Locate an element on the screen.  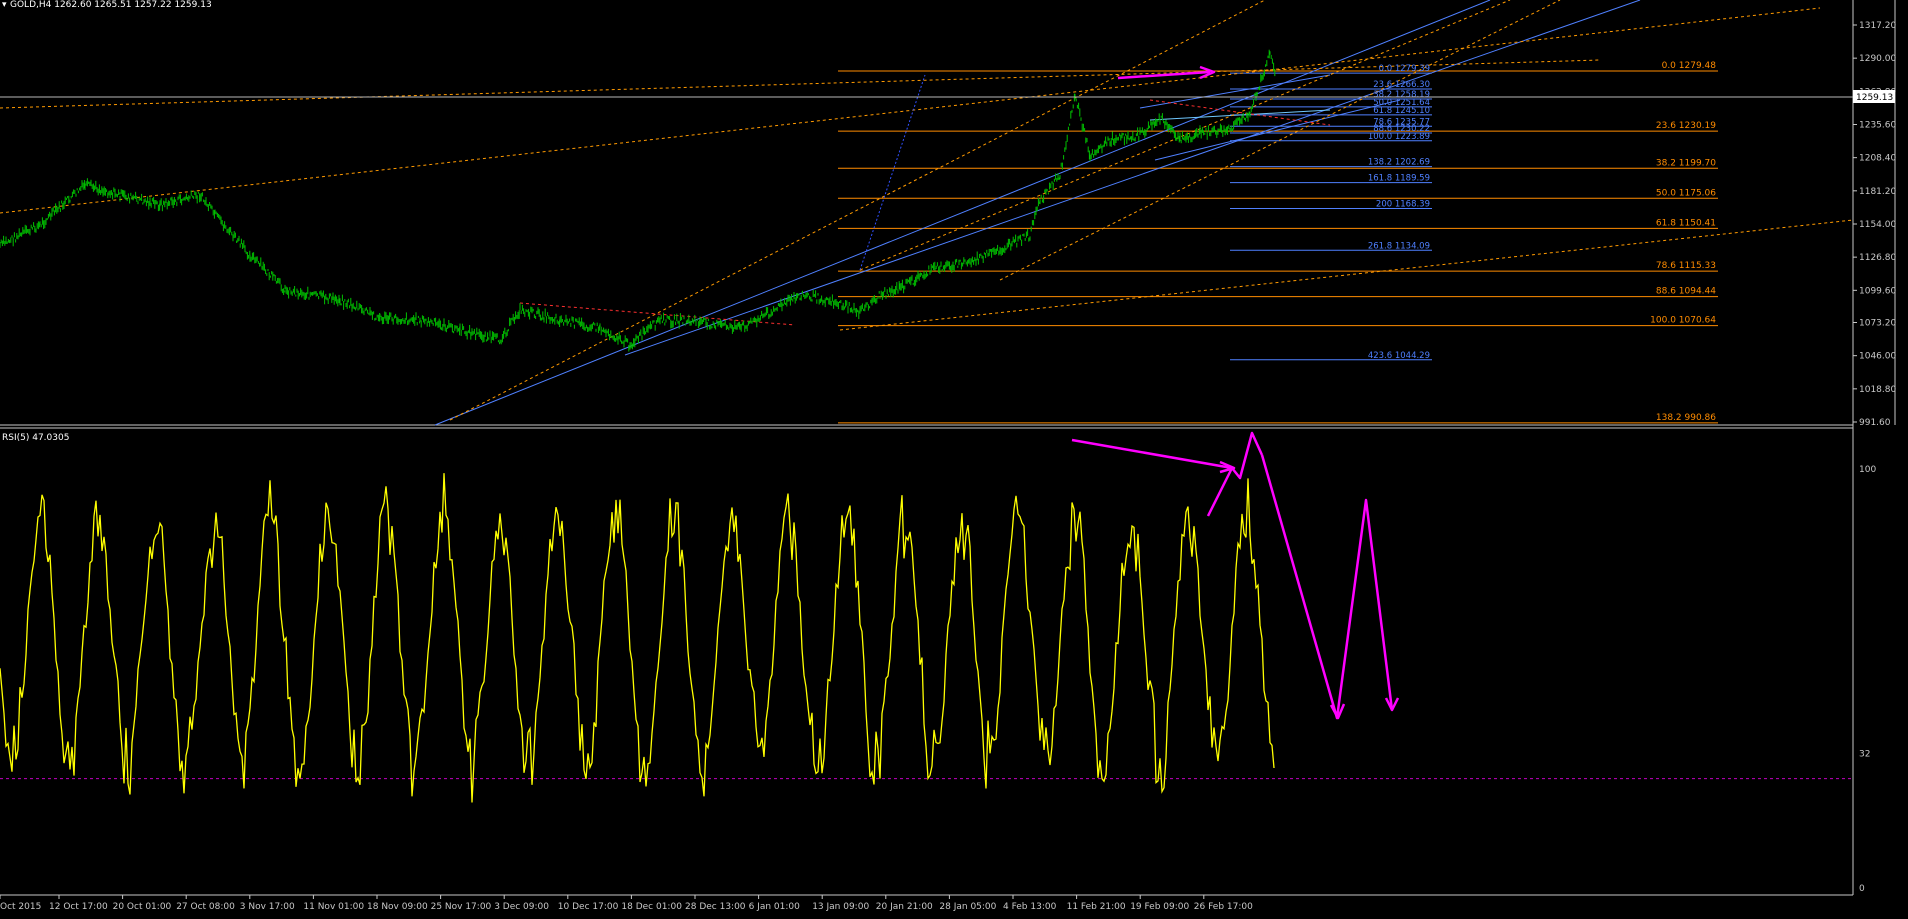
fib-retrace-label: 88.6 1094.44 is located at coordinates (1686, 292).